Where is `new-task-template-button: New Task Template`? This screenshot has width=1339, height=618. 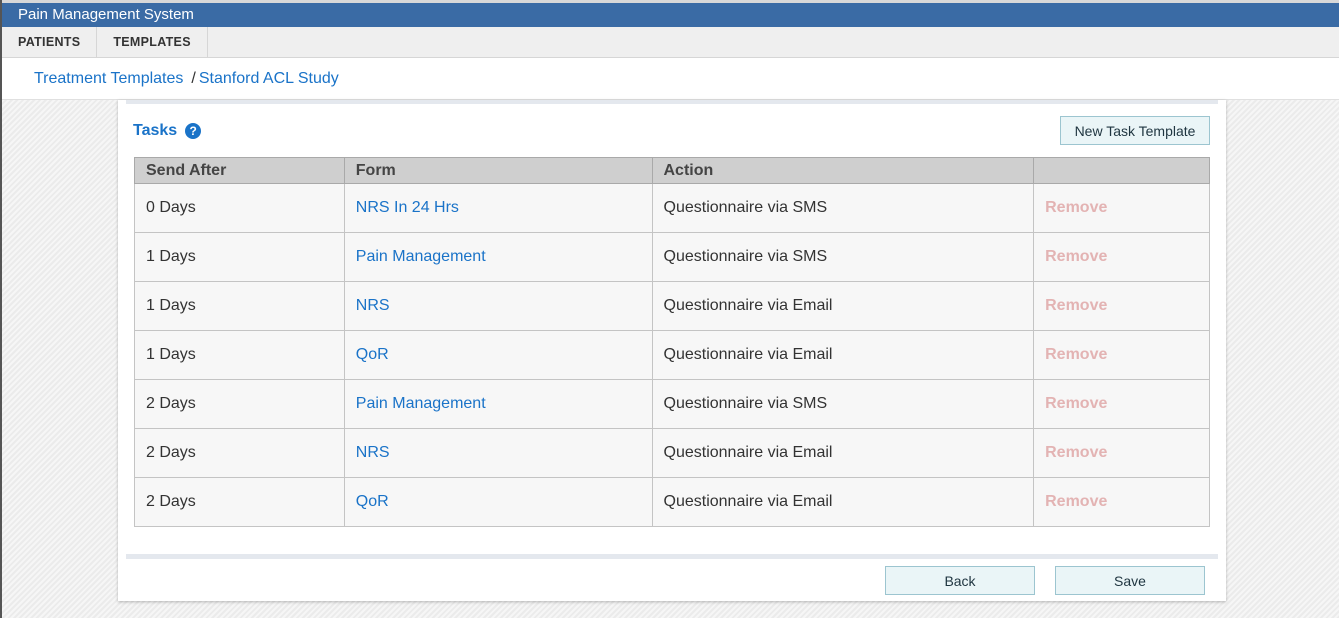 new-task-template-button: New Task Template is located at coordinates (1135, 130).